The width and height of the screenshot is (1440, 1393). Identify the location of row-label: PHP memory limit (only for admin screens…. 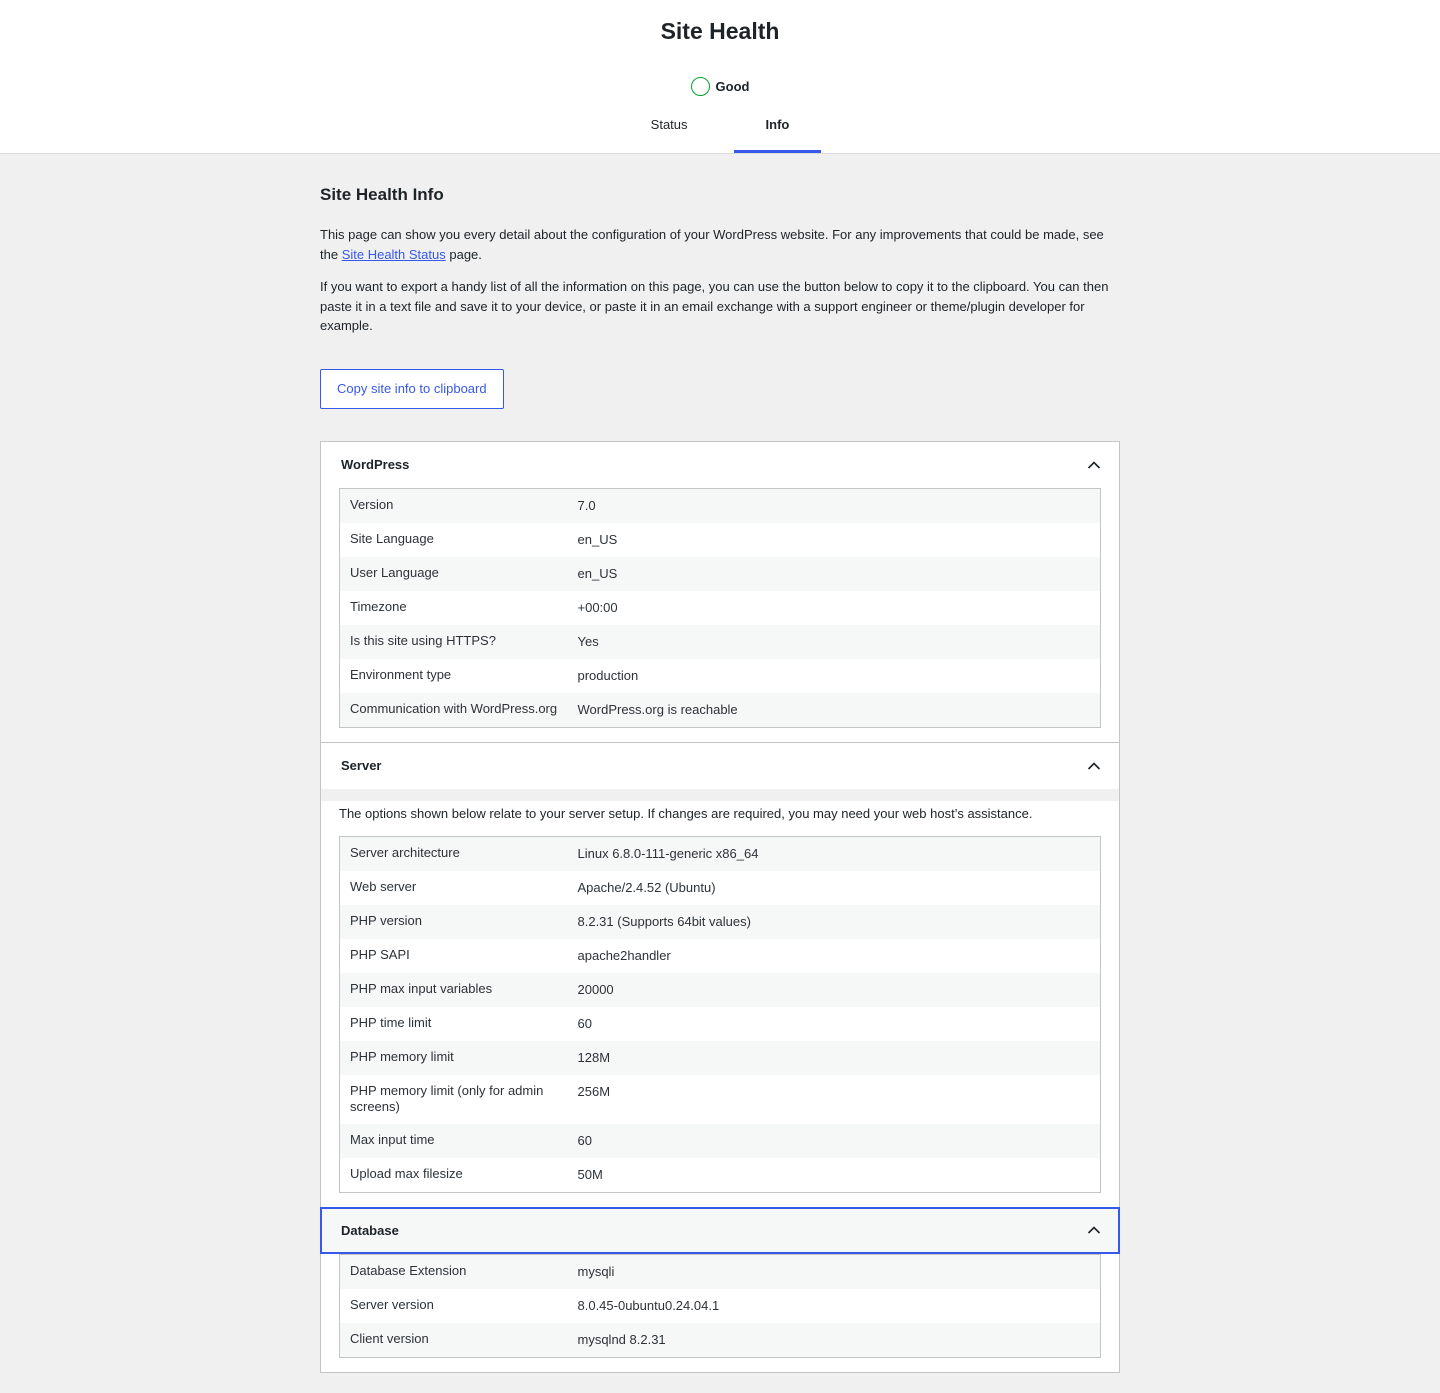
(447, 1098).